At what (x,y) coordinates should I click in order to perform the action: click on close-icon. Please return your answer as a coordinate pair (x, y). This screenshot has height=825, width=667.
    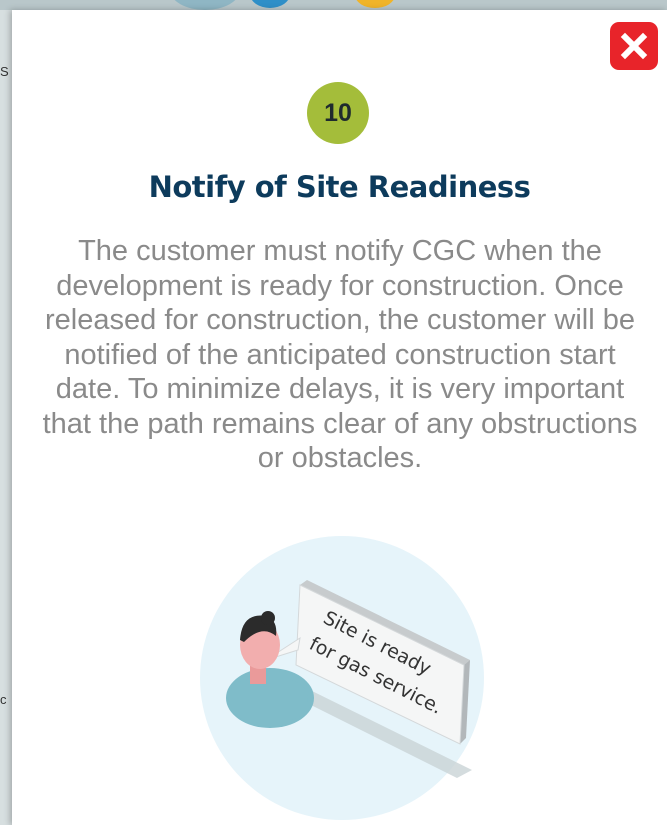
    Looking at the image, I should click on (634, 46).